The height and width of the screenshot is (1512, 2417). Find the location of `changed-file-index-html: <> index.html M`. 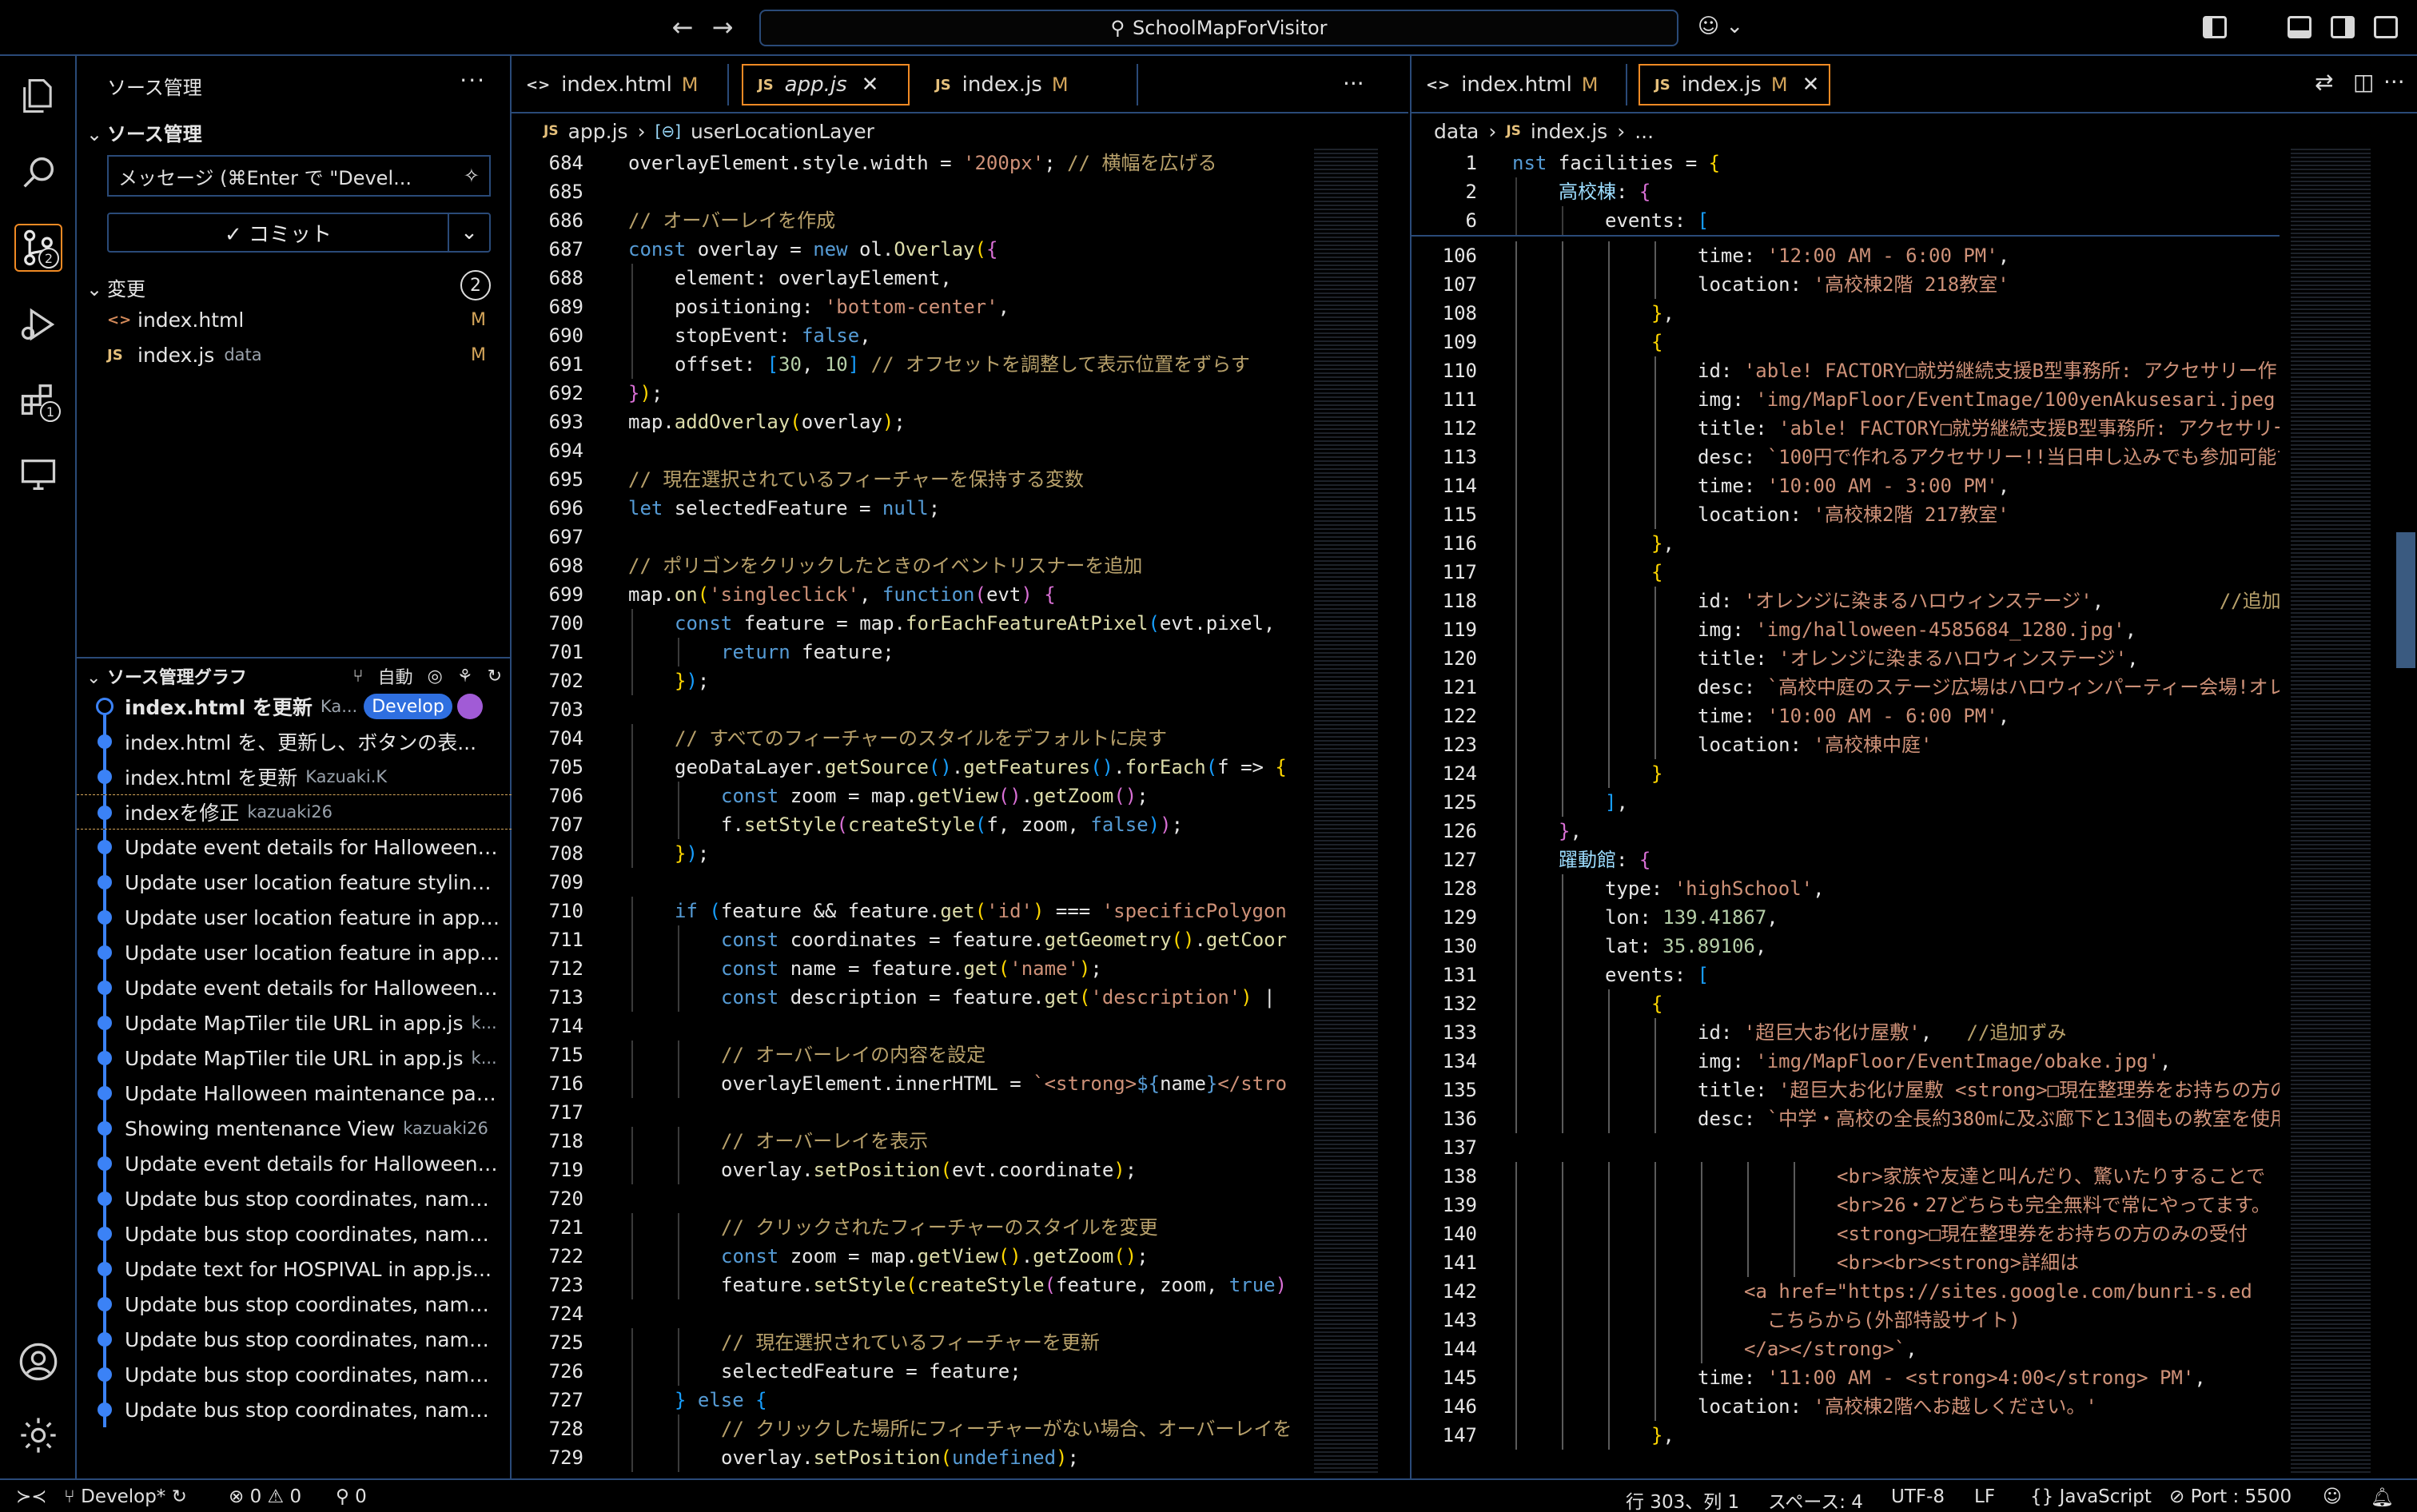

changed-file-index-html: <> index.html M is located at coordinates (303, 320).